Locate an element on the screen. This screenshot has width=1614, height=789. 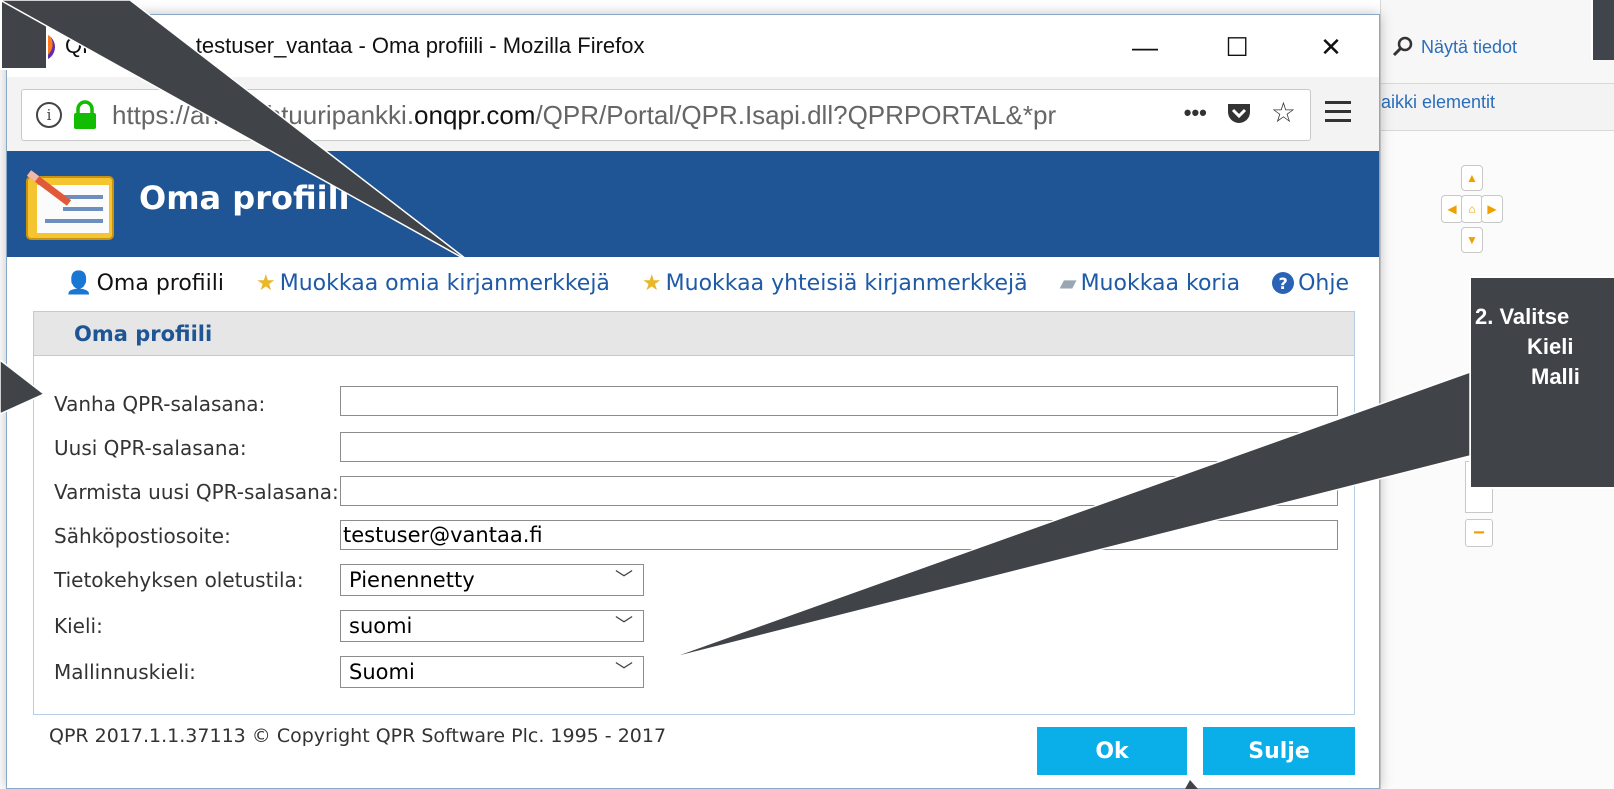
link-edit-own-bookmarks: ★ Muokkaa omia kirjanmerkkejä is located at coordinates (433, 283).